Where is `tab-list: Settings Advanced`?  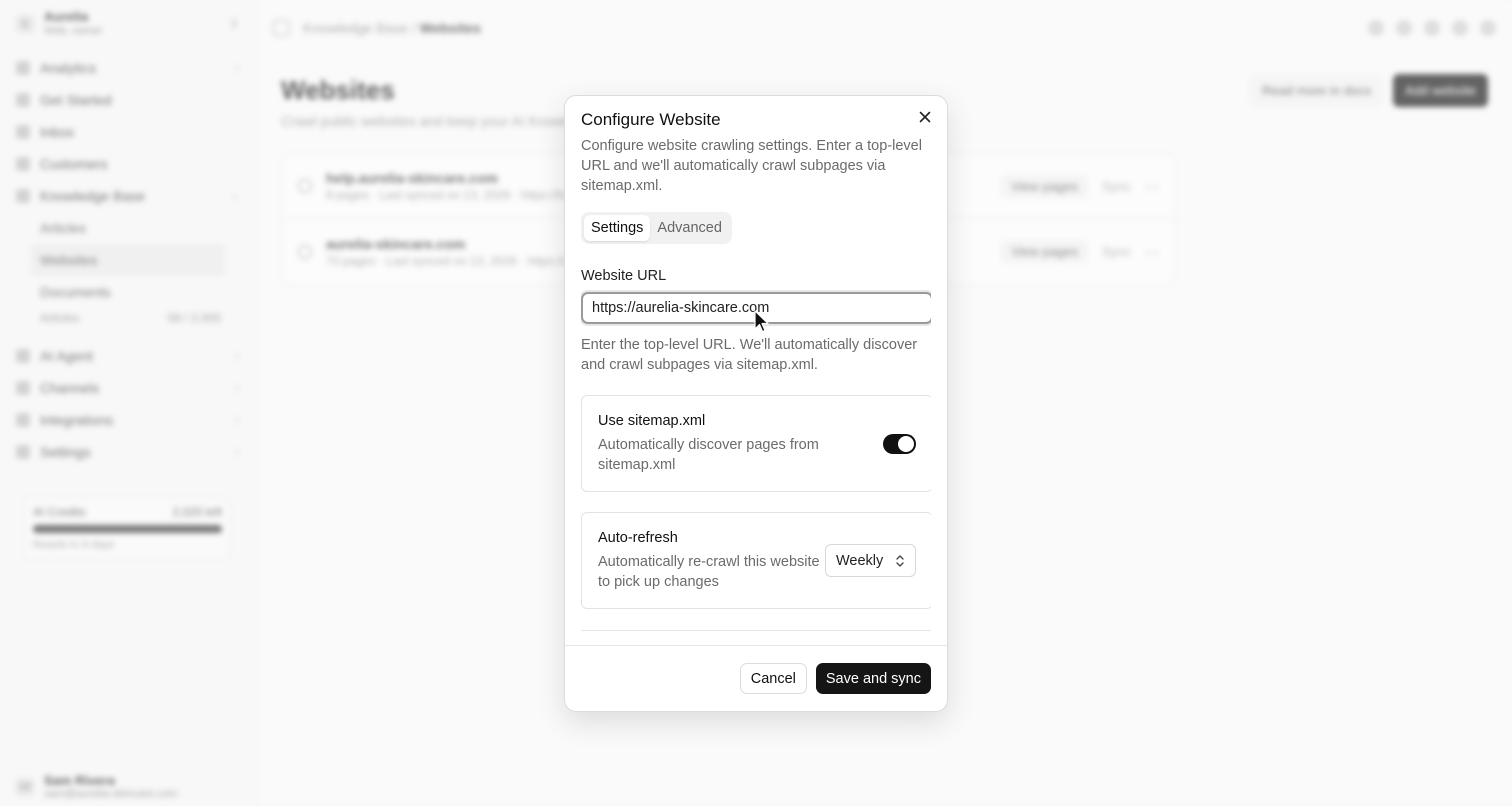
tab-list: Settings Advanced is located at coordinates (656, 228).